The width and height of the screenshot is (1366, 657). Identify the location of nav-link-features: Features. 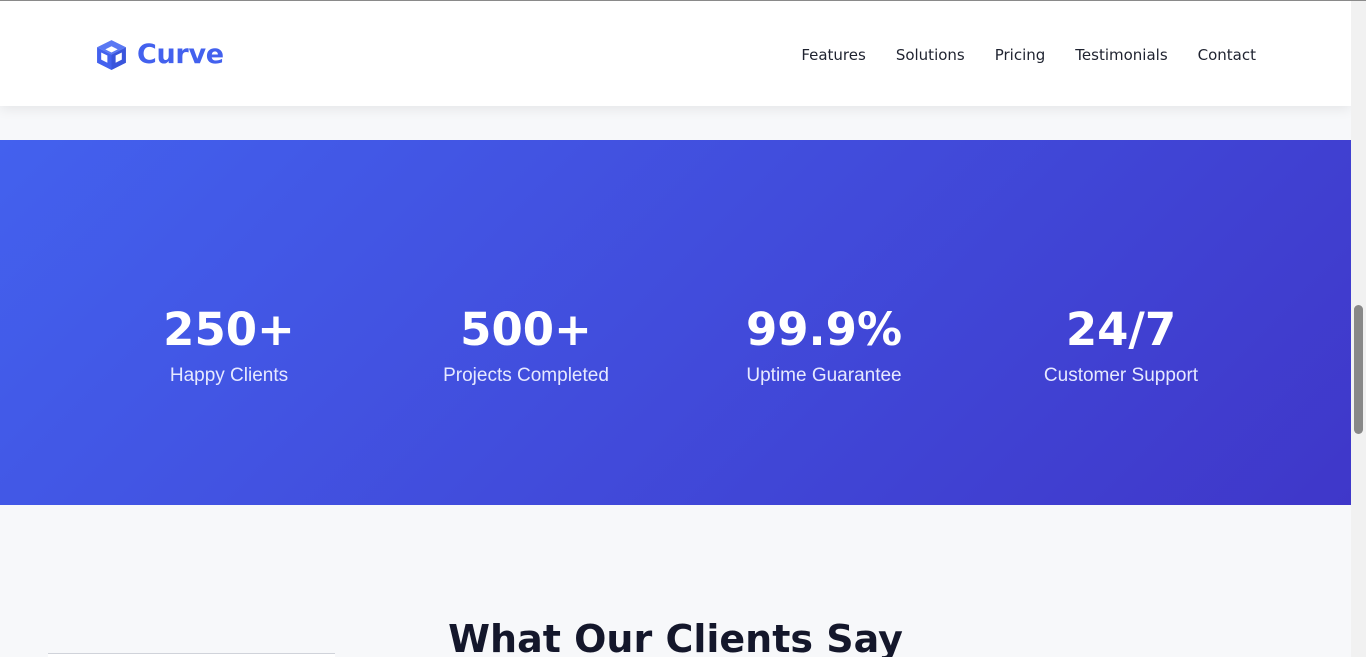
(833, 55).